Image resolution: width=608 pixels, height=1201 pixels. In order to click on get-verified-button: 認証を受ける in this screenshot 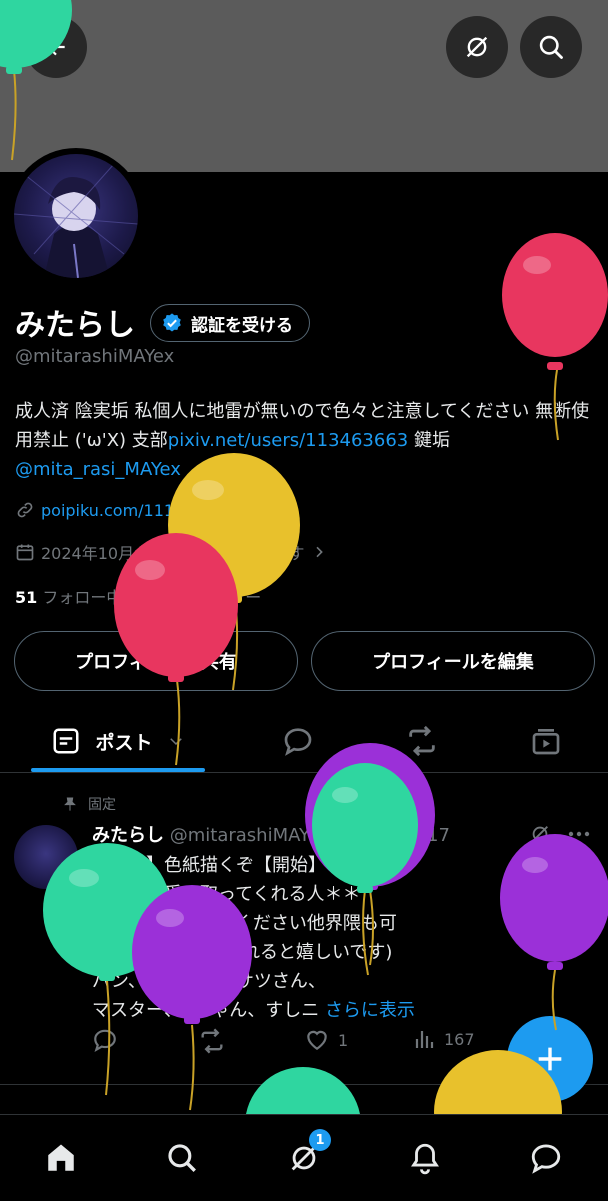, I will do `click(230, 323)`.